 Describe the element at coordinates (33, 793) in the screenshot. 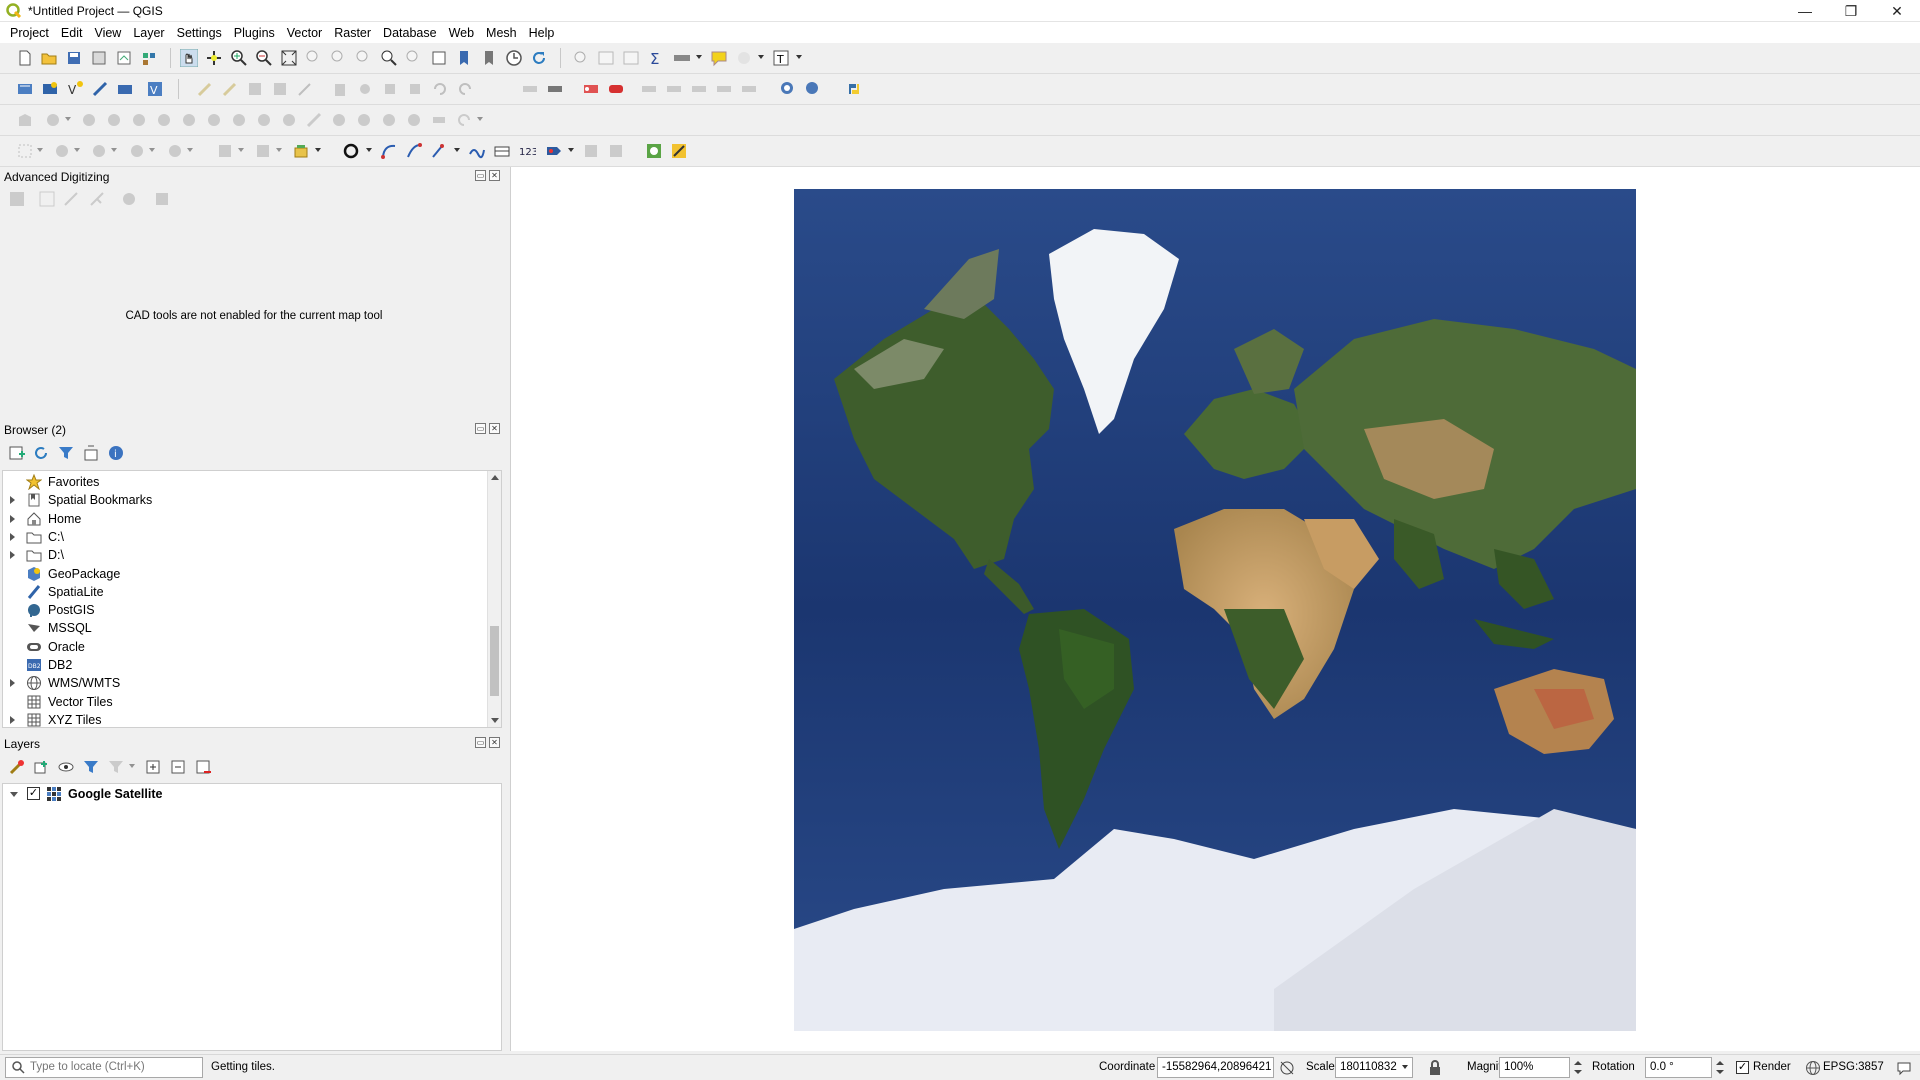

I see `layer-visibility-checkbox: ✓` at that location.